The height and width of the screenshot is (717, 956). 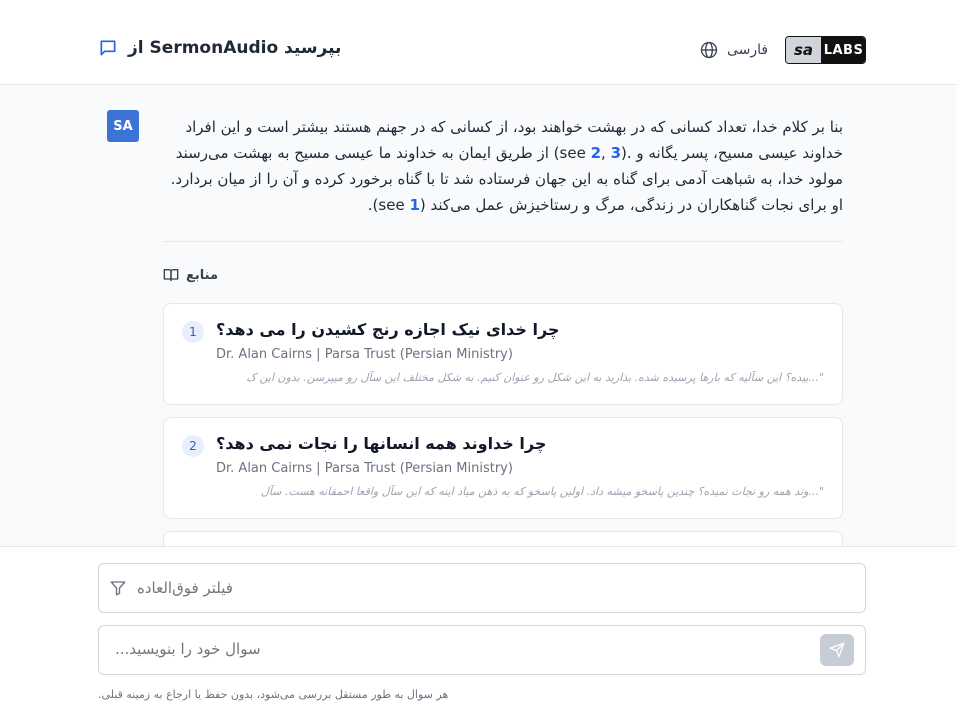 What do you see at coordinates (482, 588) in the screenshot?
I see `filter-field` at bounding box center [482, 588].